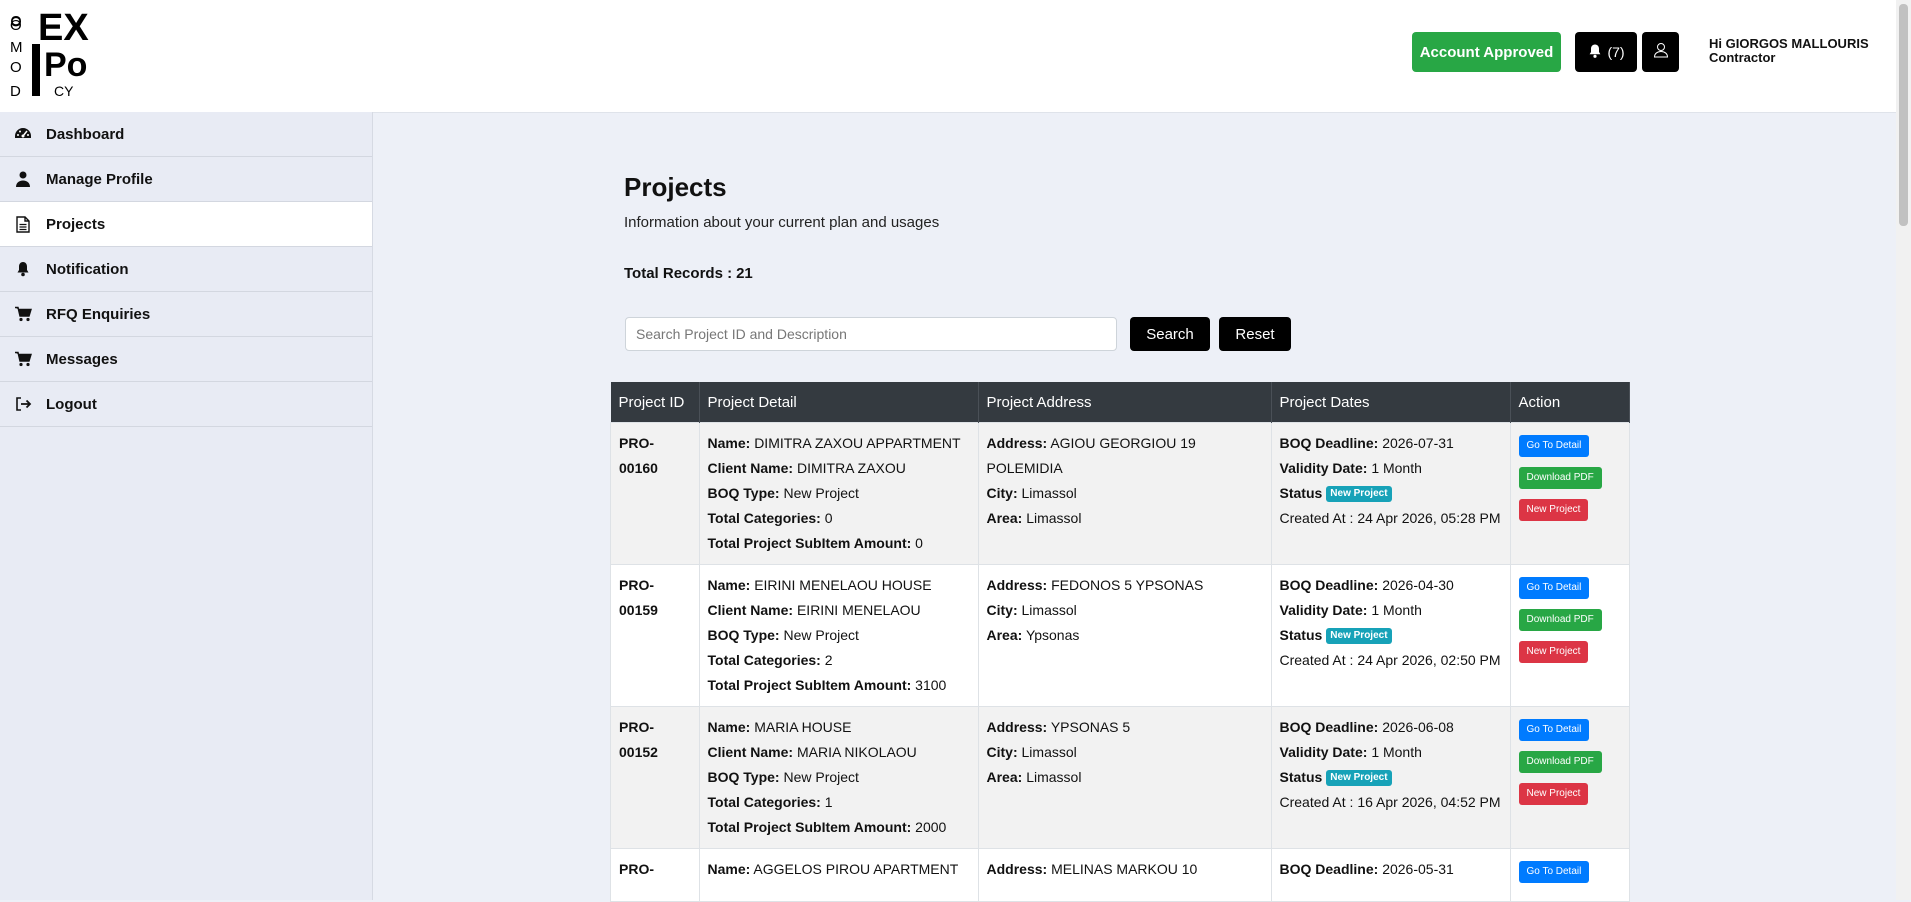  Describe the element at coordinates (1170, 334) in the screenshot. I see `search-button: Search` at that location.